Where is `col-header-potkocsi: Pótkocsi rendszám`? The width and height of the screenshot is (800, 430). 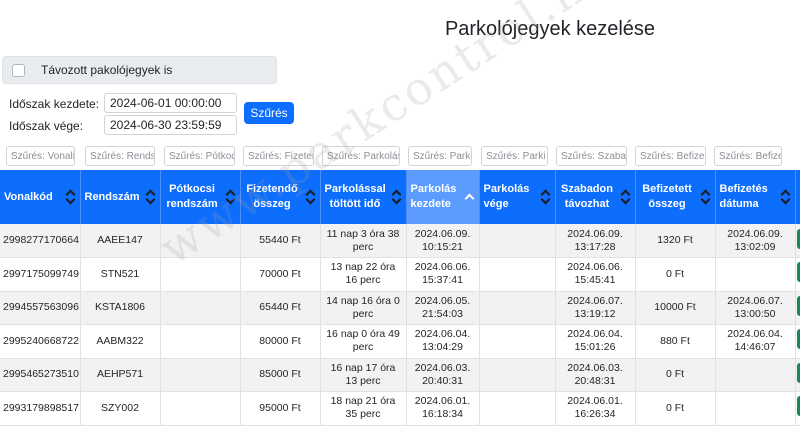 col-header-potkocsi: Pótkocsi rendszám is located at coordinates (200, 197).